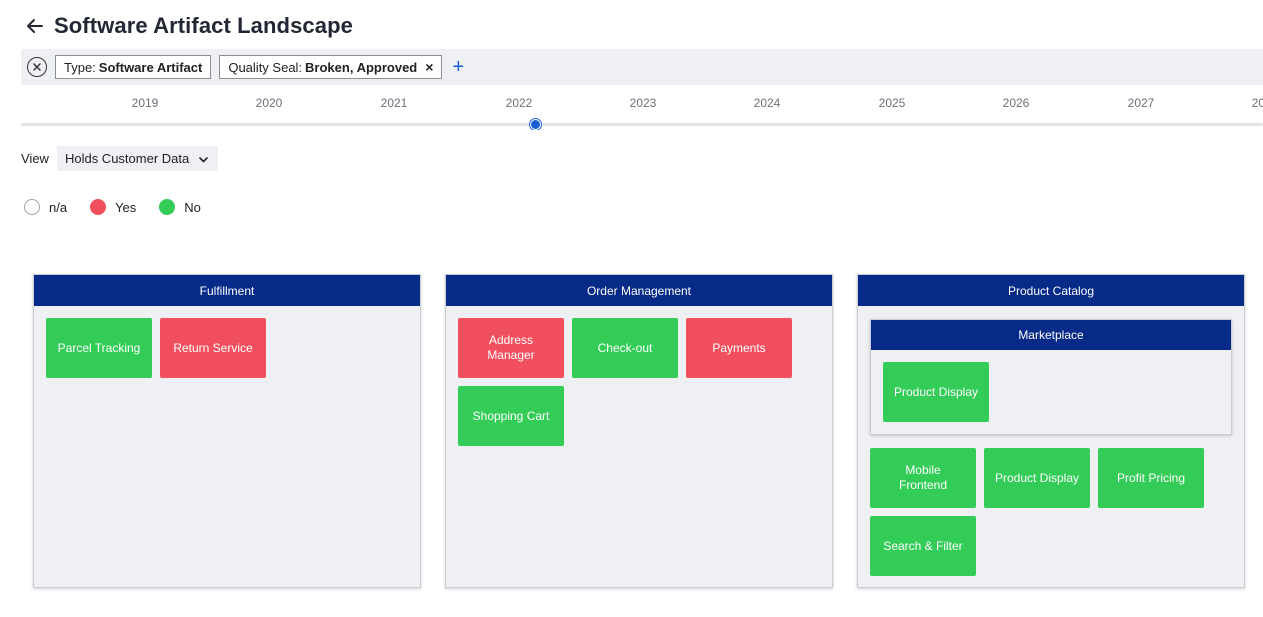 The height and width of the screenshot is (617, 1263). What do you see at coordinates (192, 207) in the screenshot?
I see `legend-label: No` at bounding box center [192, 207].